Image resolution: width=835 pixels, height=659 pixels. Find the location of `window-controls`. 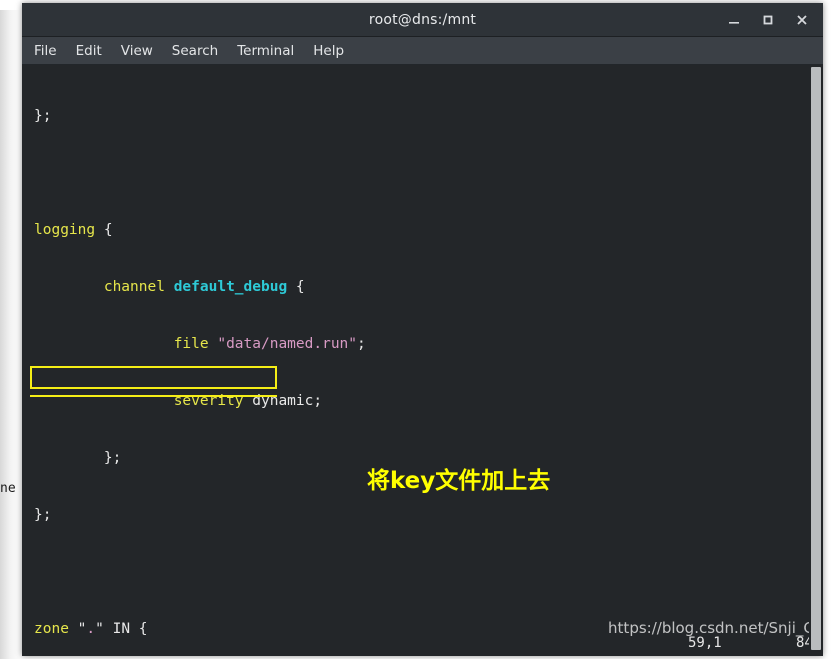

window-controls is located at coordinates (768, 19).